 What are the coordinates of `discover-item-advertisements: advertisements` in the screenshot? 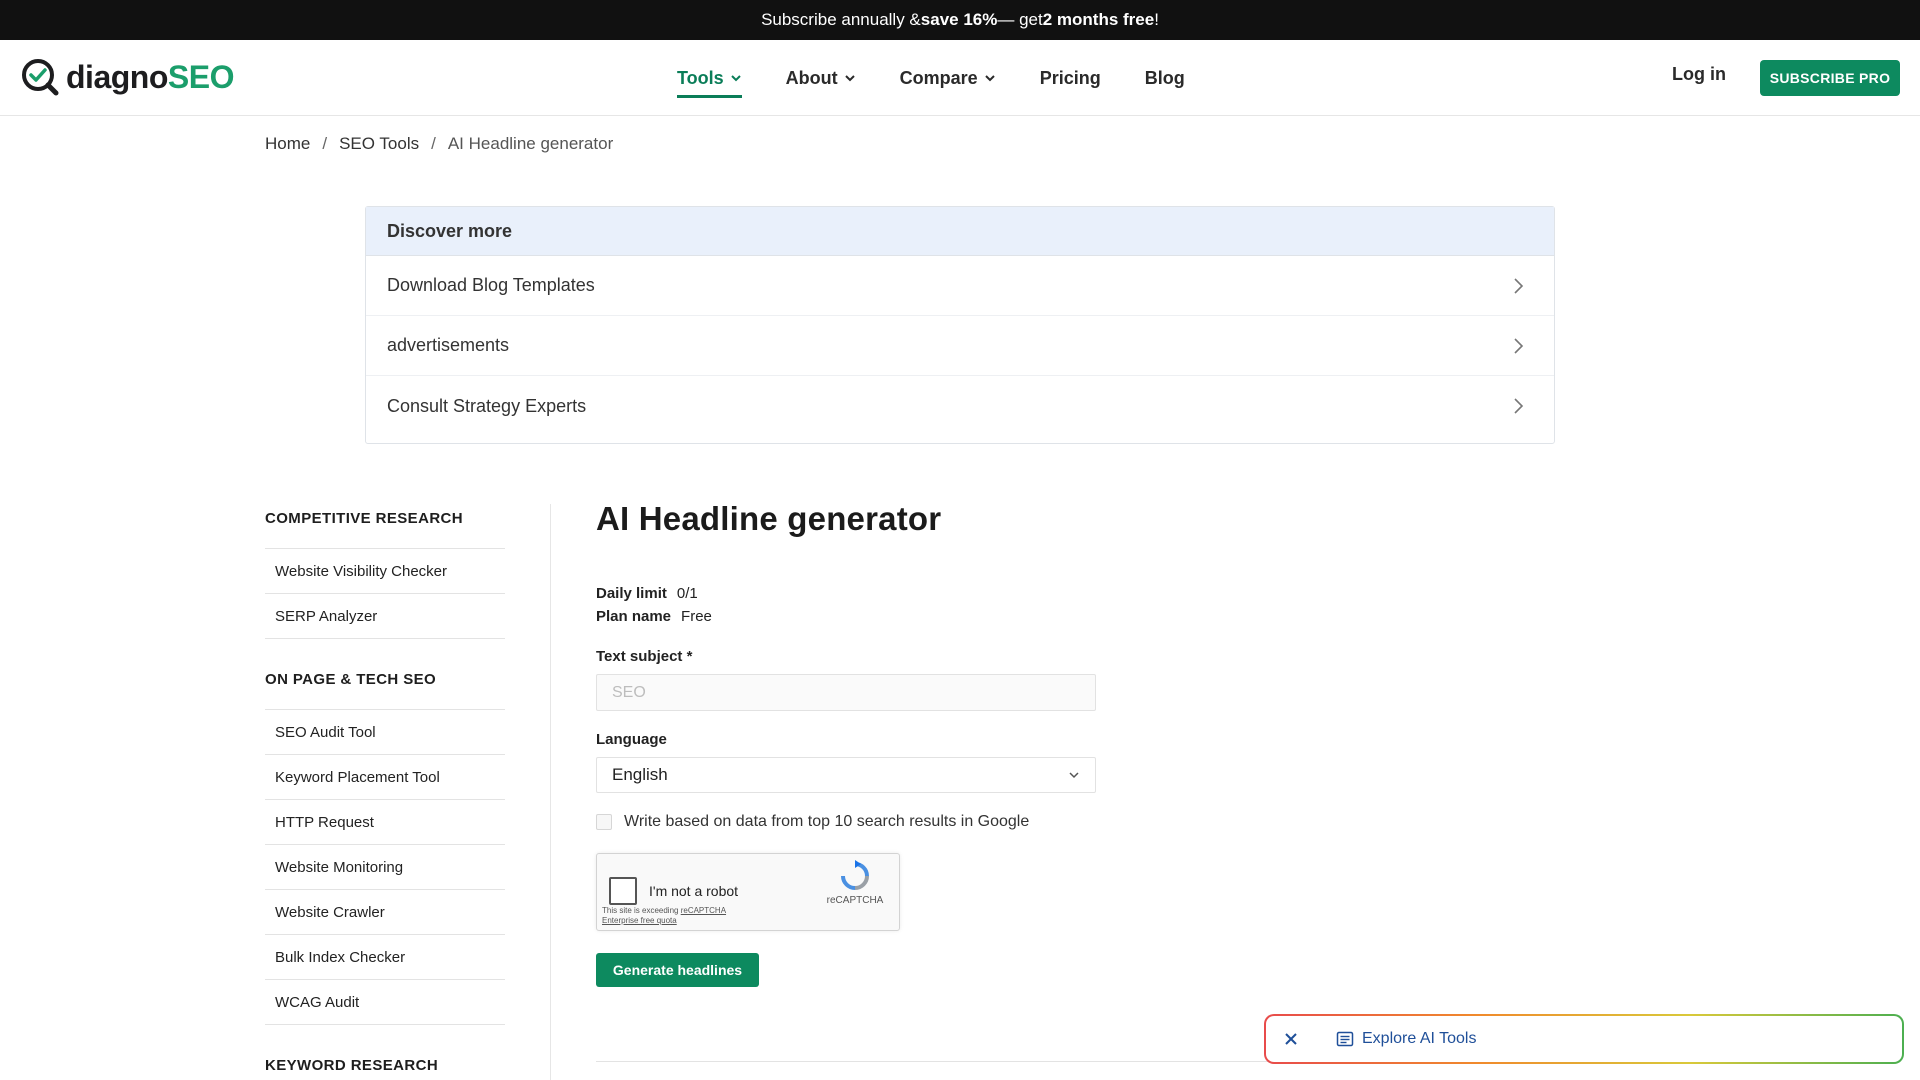 It's located at (960, 346).